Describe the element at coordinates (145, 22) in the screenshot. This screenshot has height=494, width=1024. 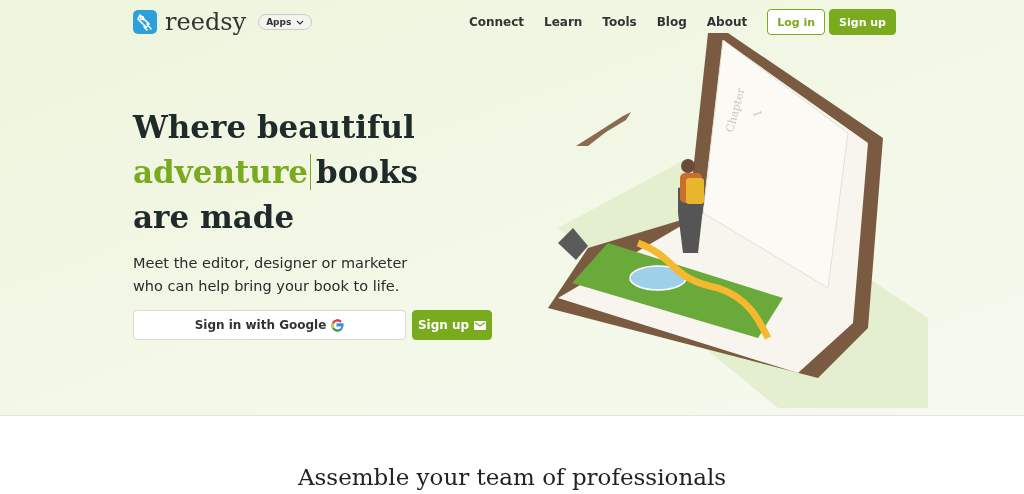
I see `logo-icon` at that location.